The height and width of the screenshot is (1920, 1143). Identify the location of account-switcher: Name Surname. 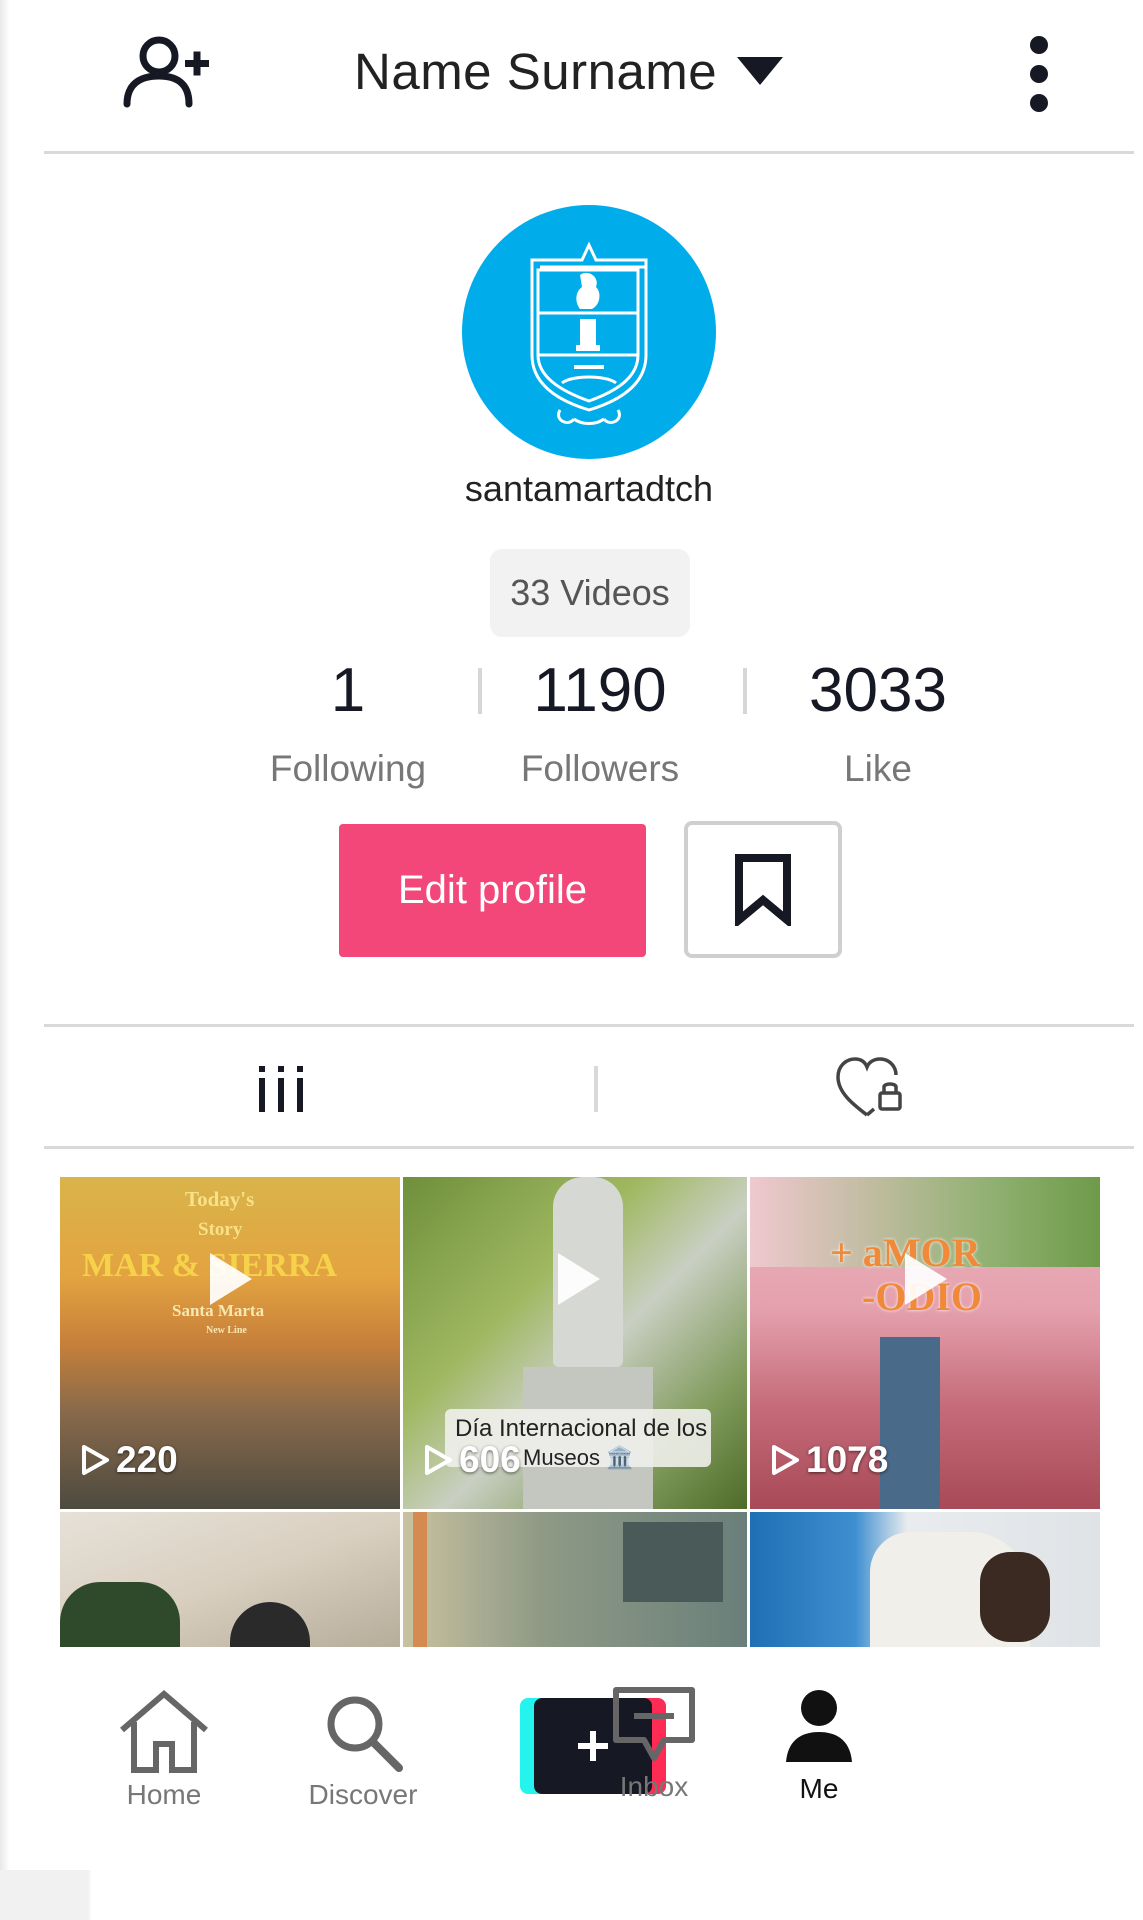
(569, 71).